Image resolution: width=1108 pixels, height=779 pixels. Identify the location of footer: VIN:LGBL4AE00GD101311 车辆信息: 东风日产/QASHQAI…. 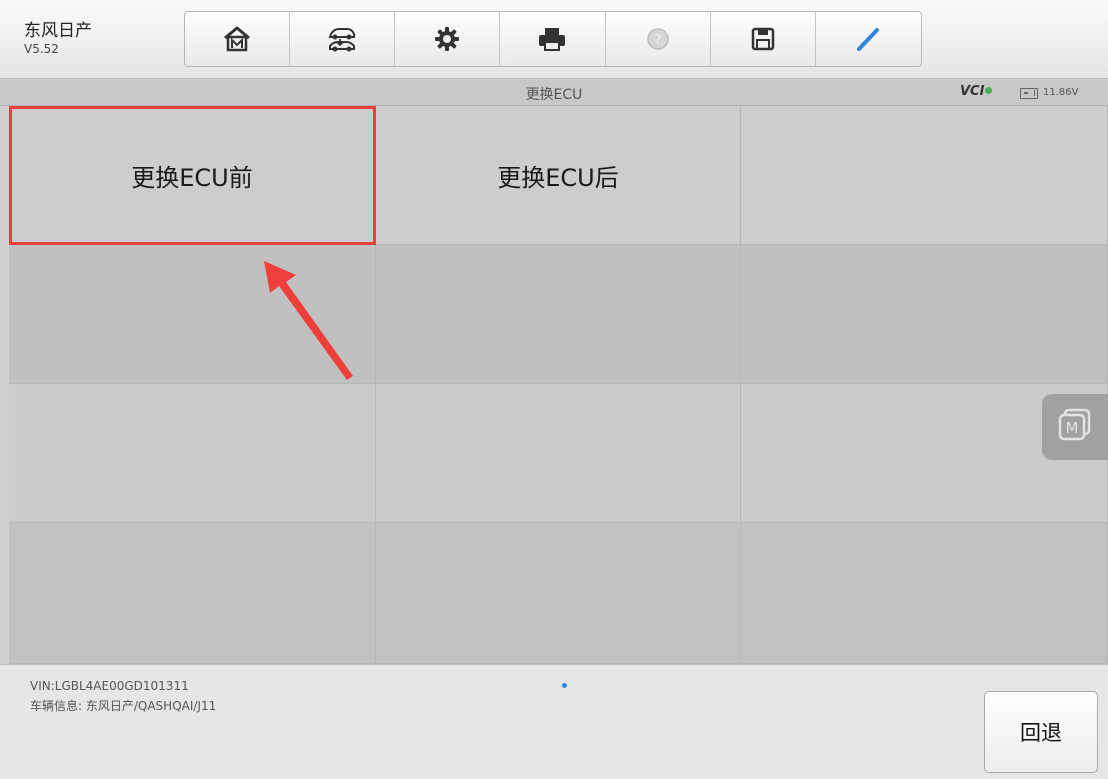
(554, 721).